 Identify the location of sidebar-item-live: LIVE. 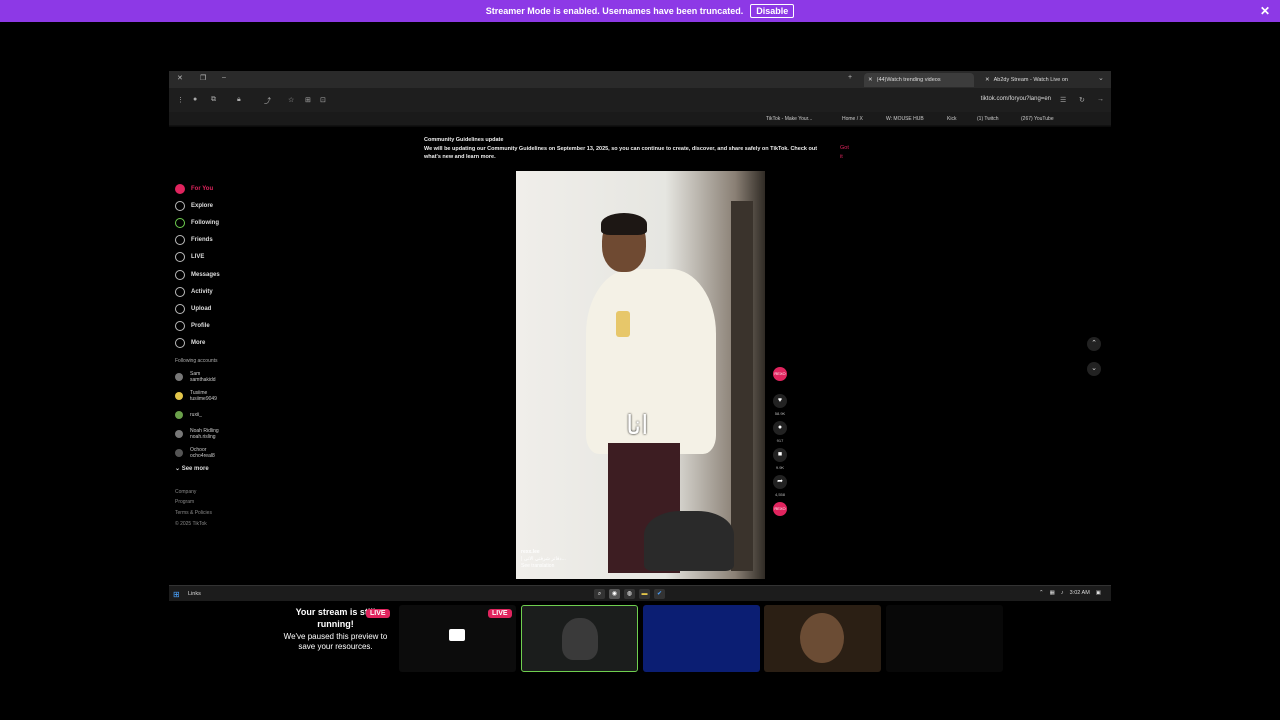
(217, 257).